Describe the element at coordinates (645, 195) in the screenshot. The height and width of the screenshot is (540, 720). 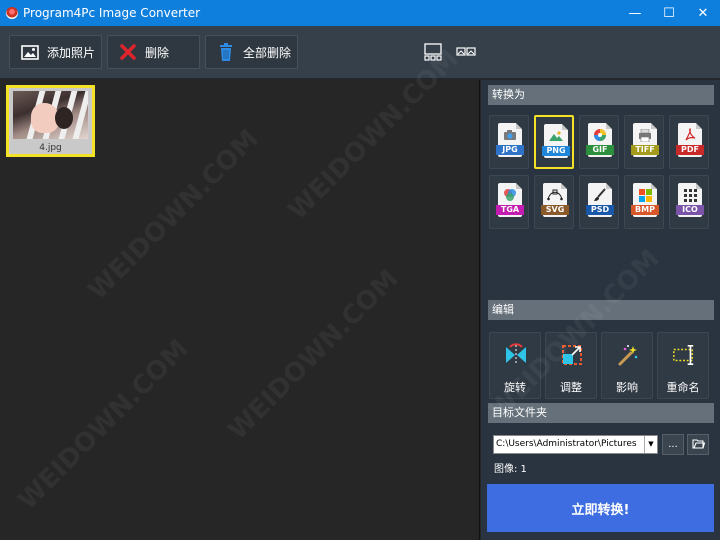
I see `windows-icon` at that location.